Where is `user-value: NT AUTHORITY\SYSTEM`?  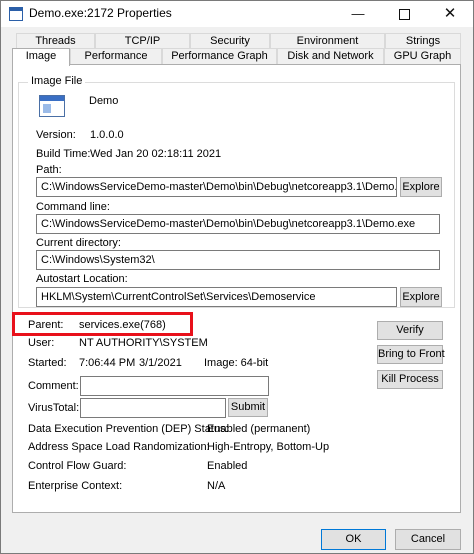
user-value: NT AUTHORITY\SYSTEM is located at coordinates (143, 343).